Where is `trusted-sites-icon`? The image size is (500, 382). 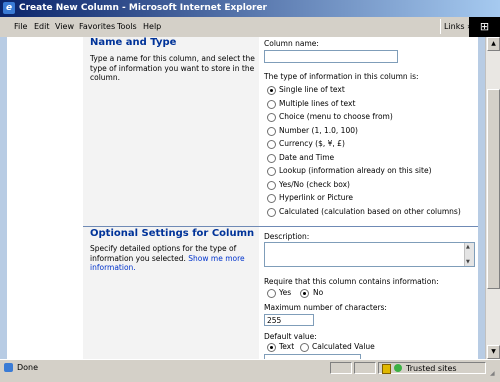 trusted-sites-icon is located at coordinates (398, 368).